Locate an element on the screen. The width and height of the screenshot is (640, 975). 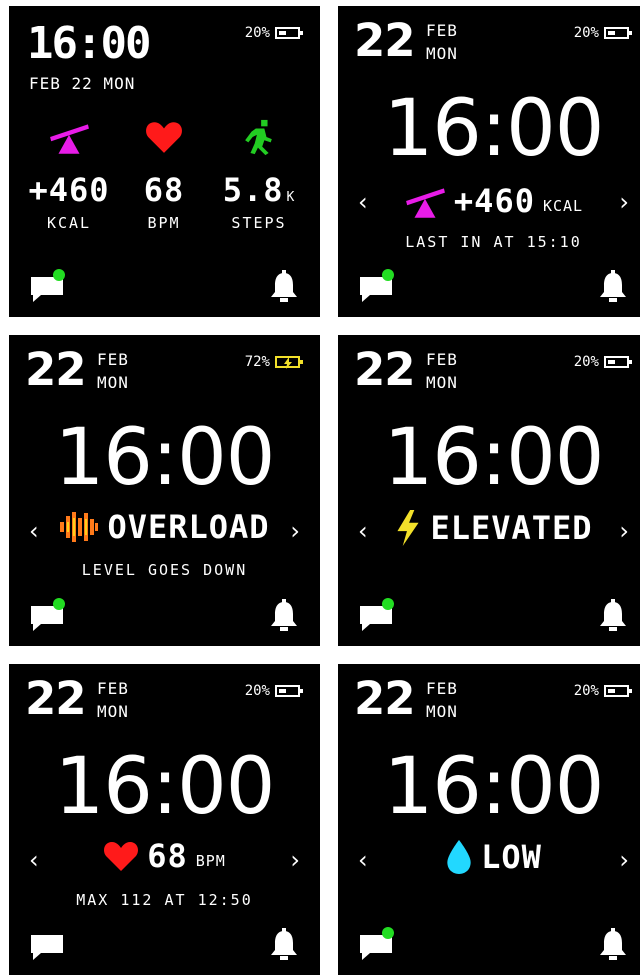
stat-value: 68 is located at coordinates (164, 190).